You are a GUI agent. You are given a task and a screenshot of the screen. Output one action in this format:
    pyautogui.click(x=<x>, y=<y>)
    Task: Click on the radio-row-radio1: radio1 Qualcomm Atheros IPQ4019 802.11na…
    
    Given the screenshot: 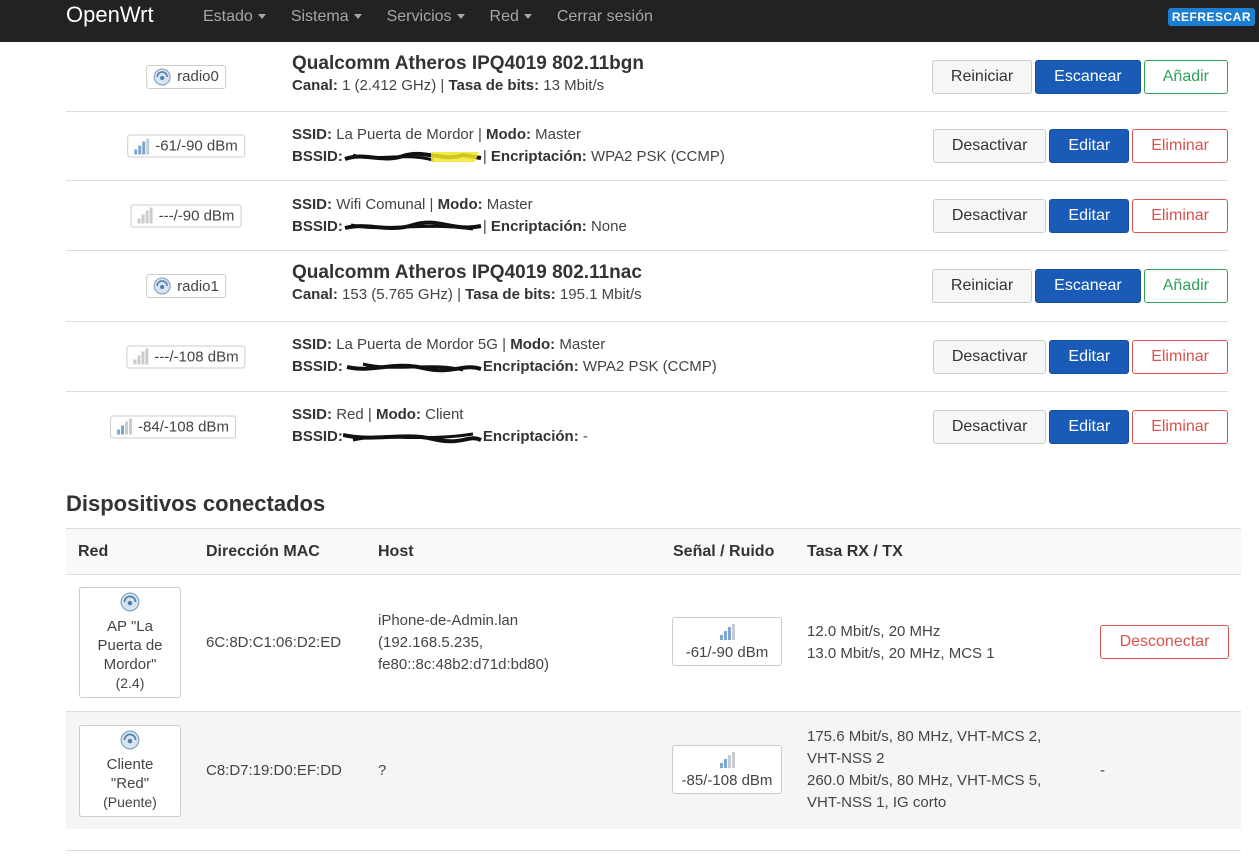 What is the action you would take?
    pyautogui.click(x=647, y=286)
    